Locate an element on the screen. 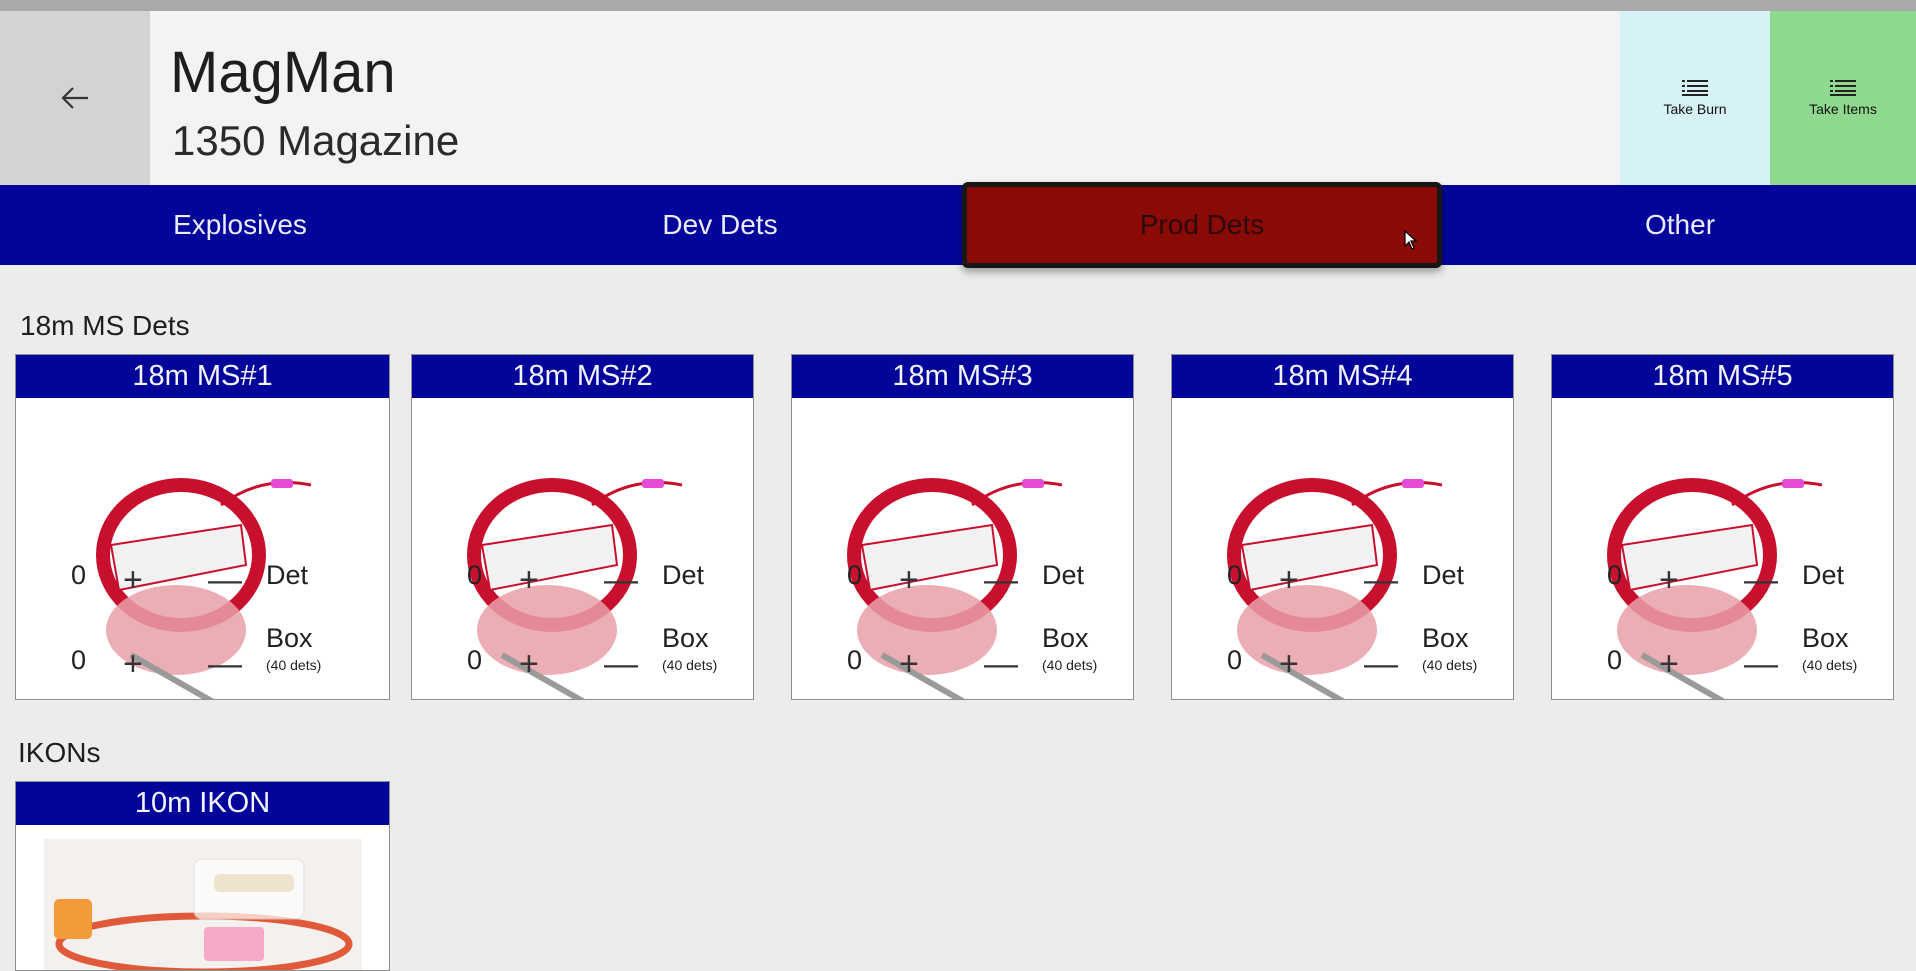 Image resolution: width=1916 pixels, height=971 pixels. back-button is located at coordinates (75, 98).